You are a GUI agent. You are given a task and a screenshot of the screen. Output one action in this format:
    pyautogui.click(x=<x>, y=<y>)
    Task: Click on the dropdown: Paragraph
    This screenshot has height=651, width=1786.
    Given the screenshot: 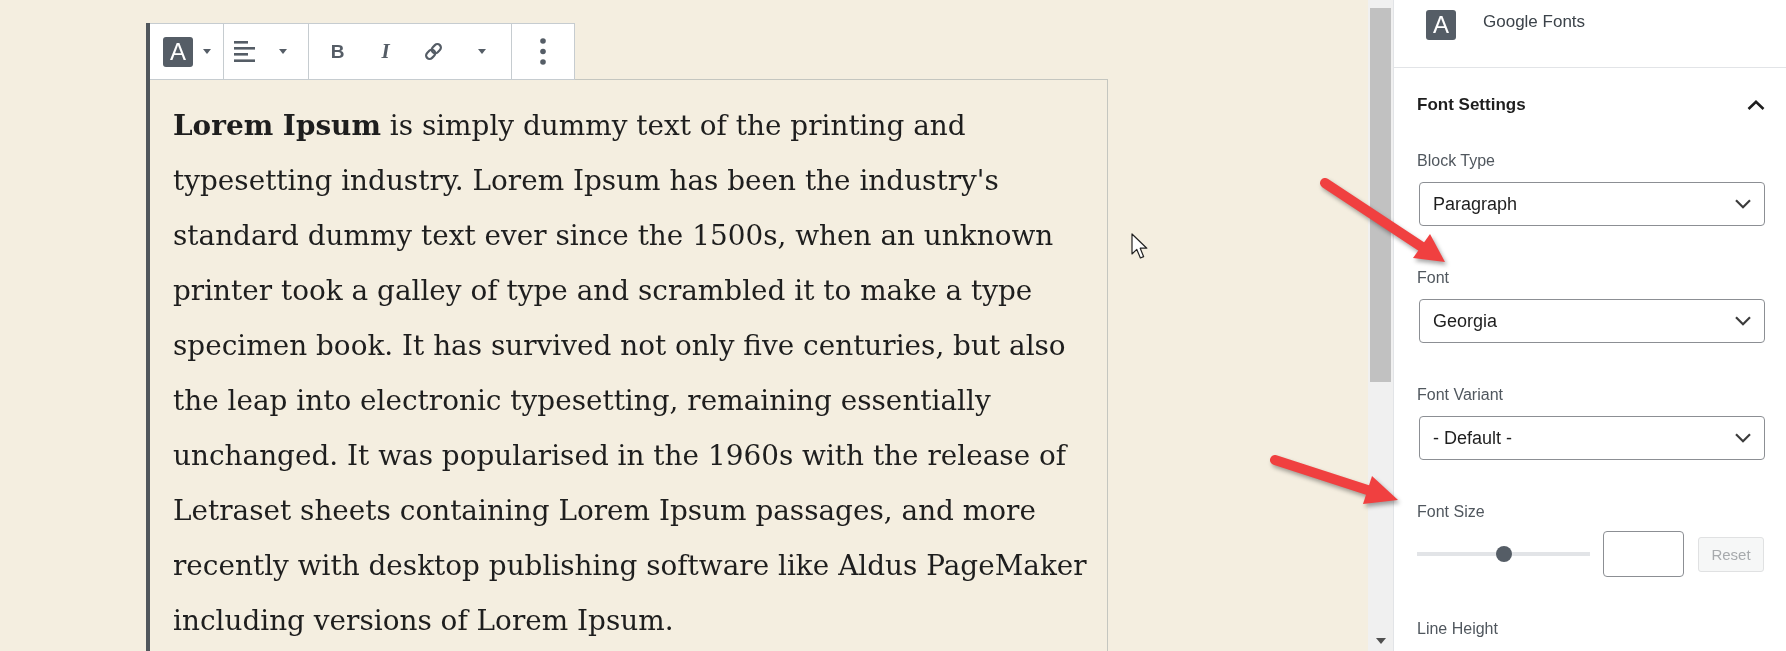 What is the action you would take?
    pyautogui.click(x=1592, y=204)
    